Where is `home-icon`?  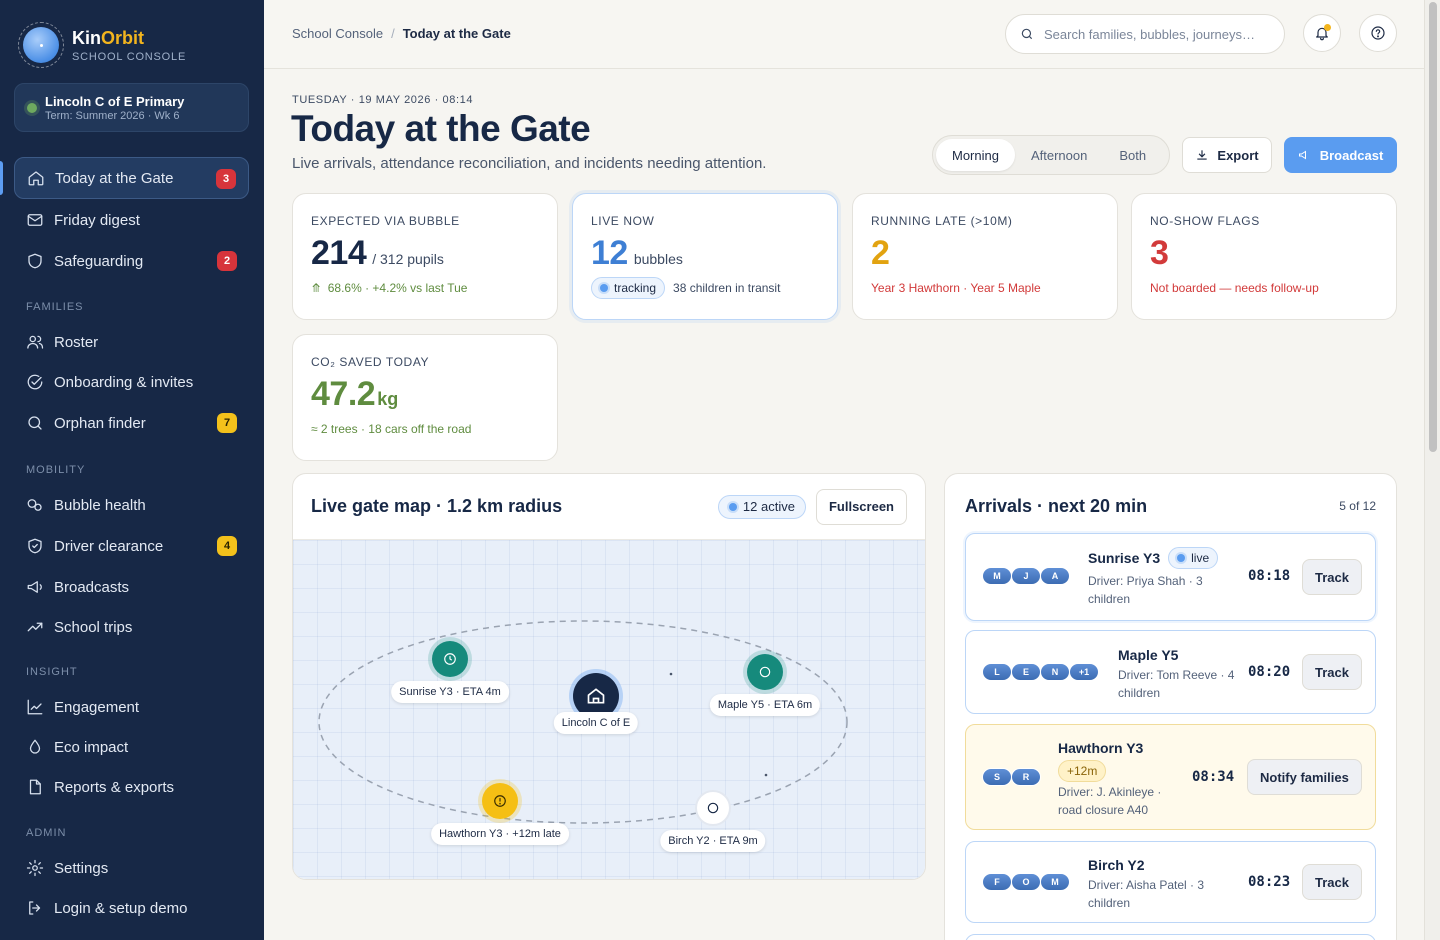 home-icon is located at coordinates (36, 178).